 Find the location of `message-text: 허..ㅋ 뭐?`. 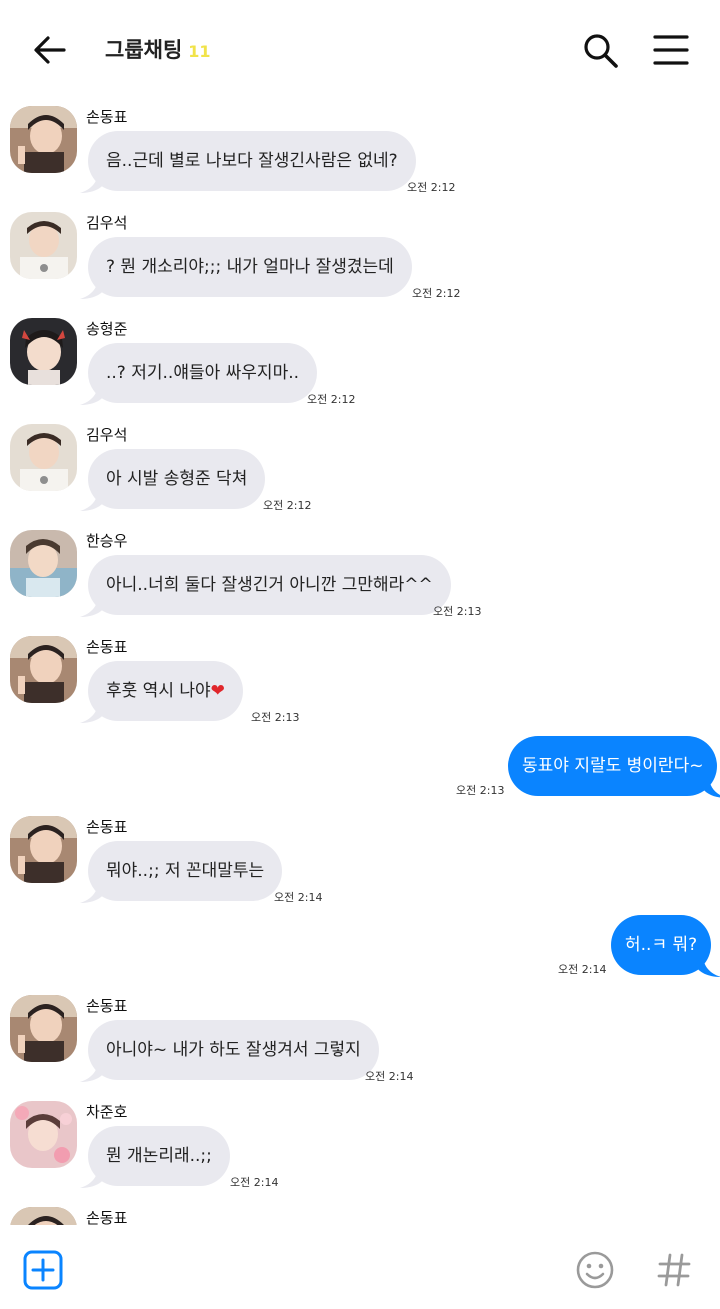

message-text: 허..ㅋ 뭐? is located at coordinates (661, 945).